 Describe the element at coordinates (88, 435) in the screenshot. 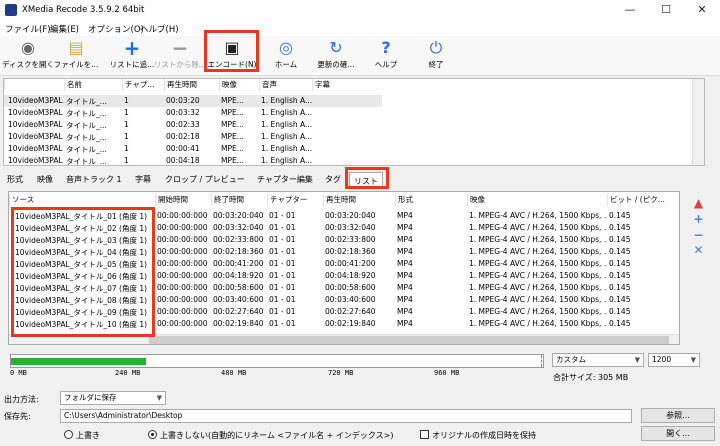

I see `overwrite-label: 上書き` at that location.